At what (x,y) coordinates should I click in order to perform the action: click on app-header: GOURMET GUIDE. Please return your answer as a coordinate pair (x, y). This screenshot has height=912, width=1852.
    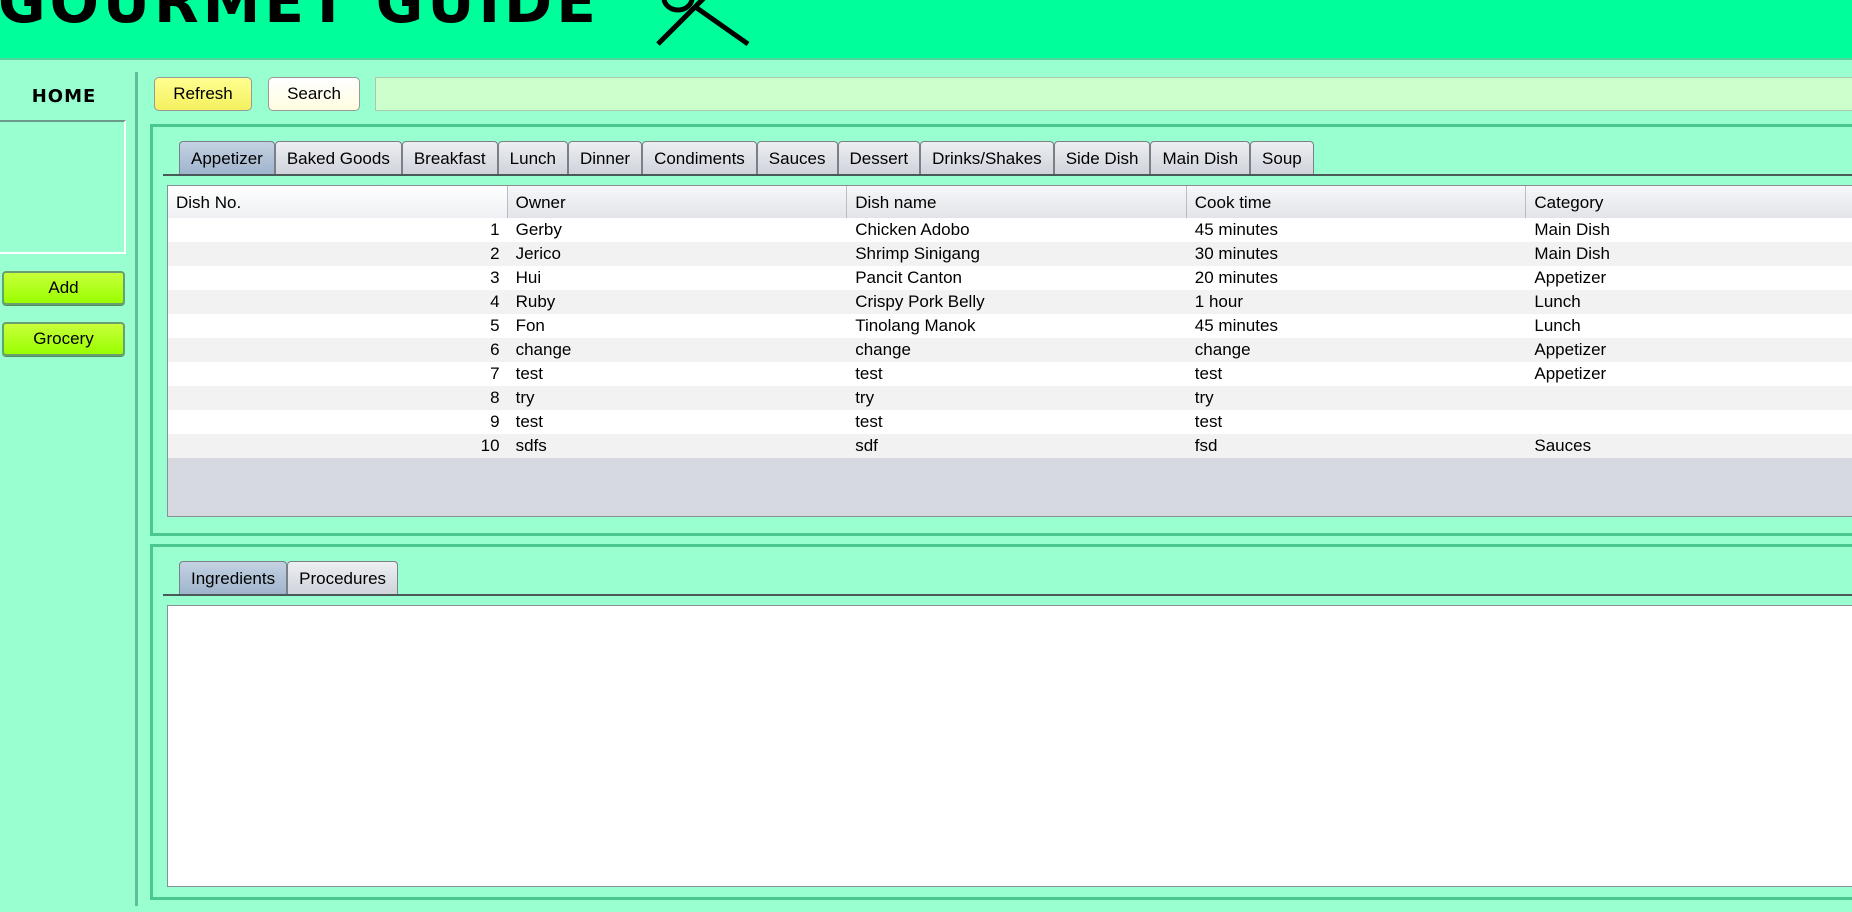
    Looking at the image, I should click on (926, 30).